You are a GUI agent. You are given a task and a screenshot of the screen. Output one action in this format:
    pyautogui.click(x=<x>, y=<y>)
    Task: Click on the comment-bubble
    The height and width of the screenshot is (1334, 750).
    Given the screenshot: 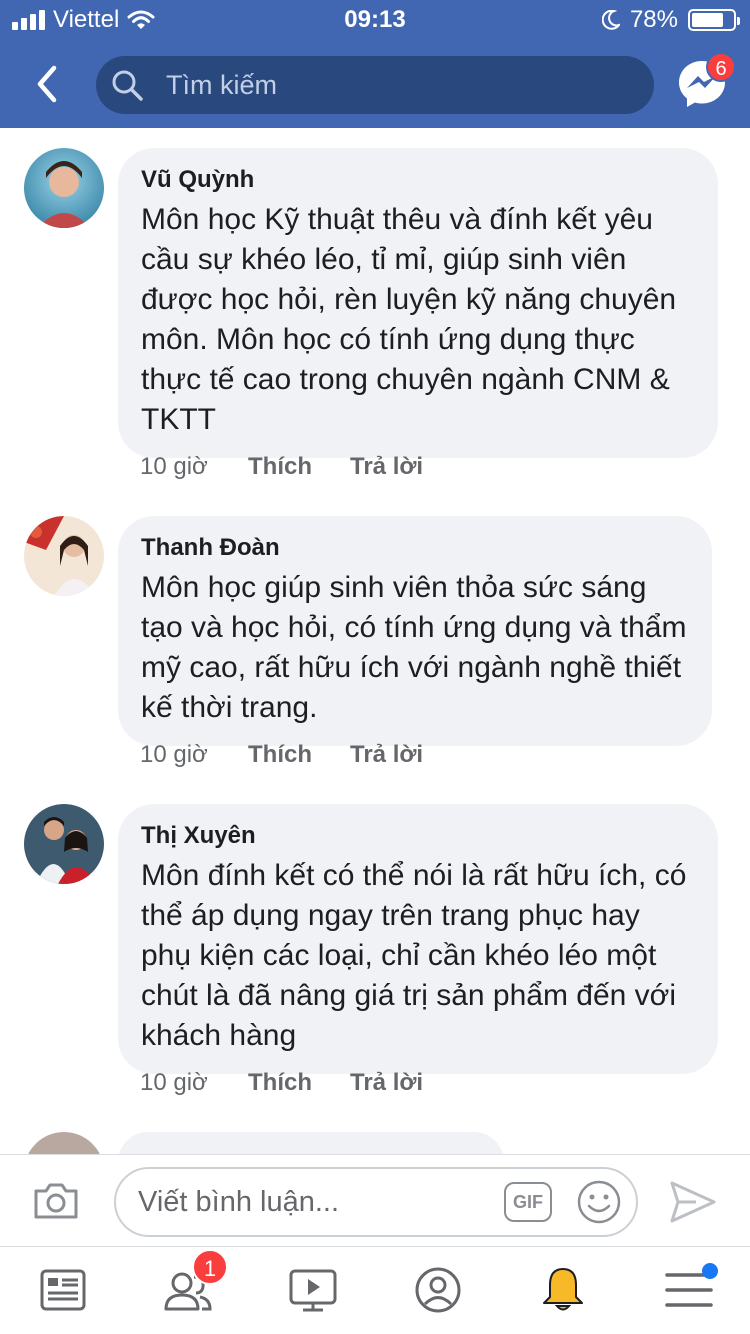 What is the action you would take?
    pyautogui.click(x=311, y=1143)
    